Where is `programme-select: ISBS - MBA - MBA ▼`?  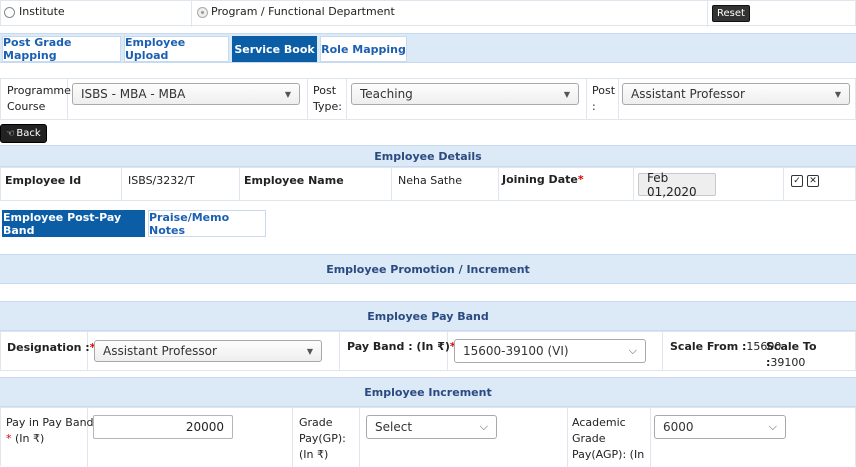
programme-select: ISBS - MBA - MBA ▼ is located at coordinates (186, 94).